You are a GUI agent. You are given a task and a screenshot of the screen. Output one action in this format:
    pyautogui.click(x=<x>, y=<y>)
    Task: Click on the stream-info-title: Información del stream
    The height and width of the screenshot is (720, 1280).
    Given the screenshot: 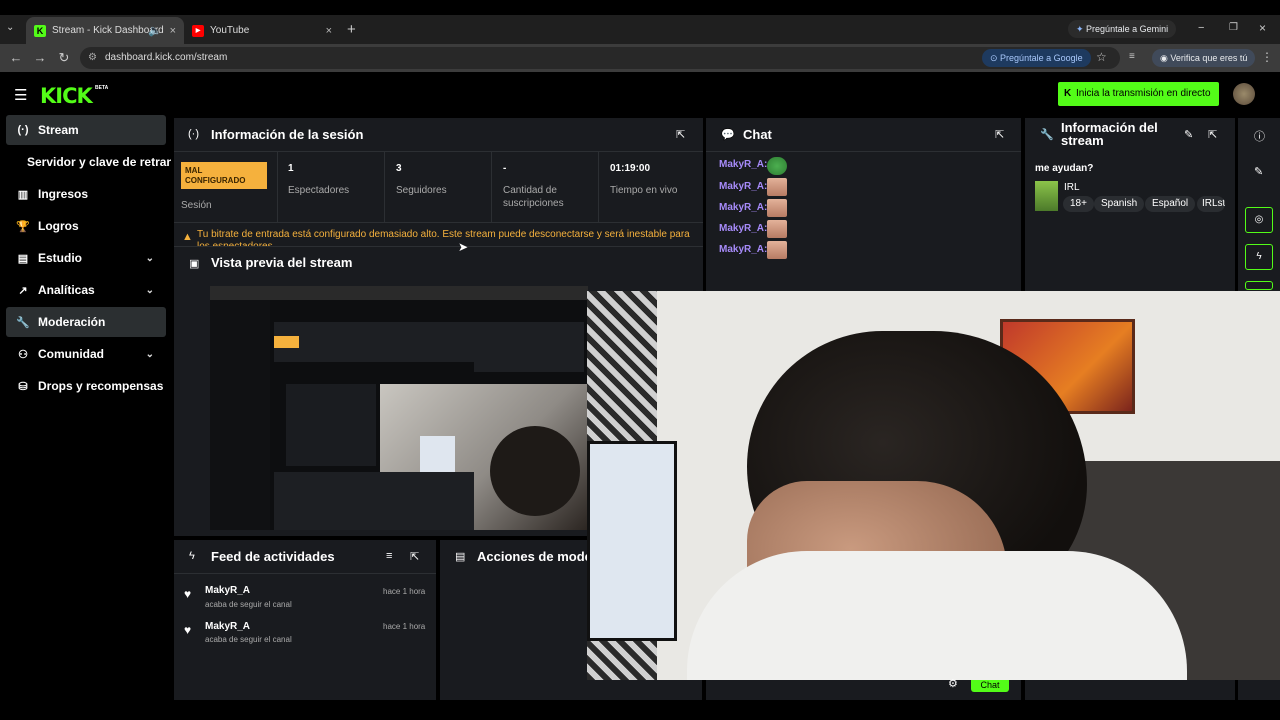 What is the action you would take?
    pyautogui.click(x=1109, y=134)
    